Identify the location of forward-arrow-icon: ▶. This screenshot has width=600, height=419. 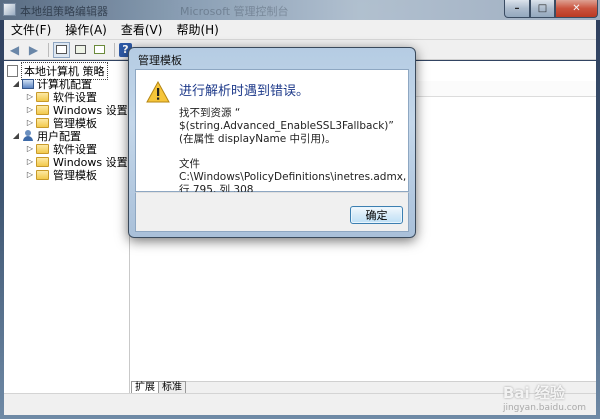
(33, 50).